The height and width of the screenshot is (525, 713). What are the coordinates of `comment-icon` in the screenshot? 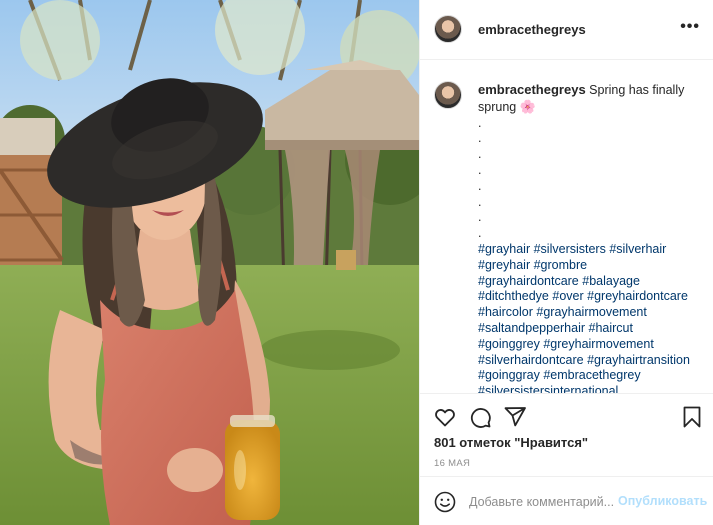 It's located at (480, 417).